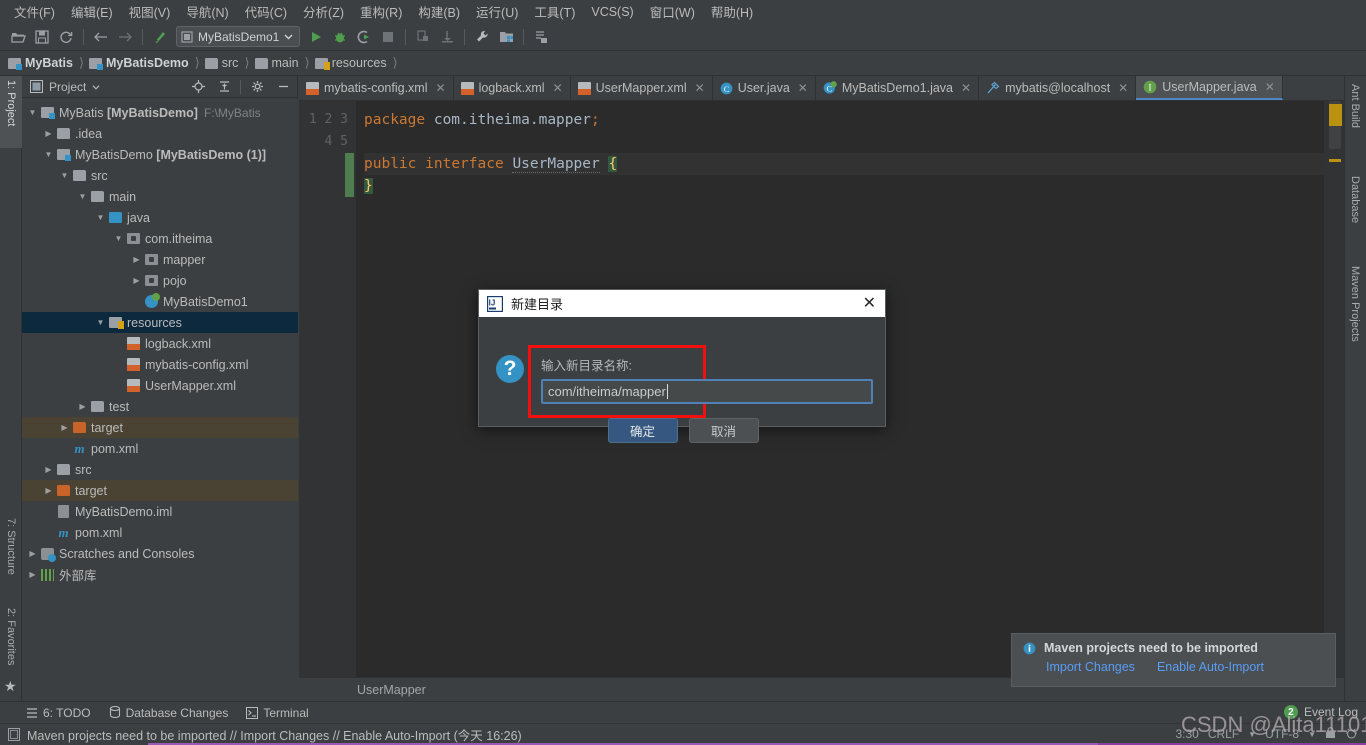 Image resolution: width=1366 pixels, height=745 pixels. Describe the element at coordinates (160, 364) in the screenshot. I see `tree-row-mybatis-config-xml: mybatis-config.xml` at that location.